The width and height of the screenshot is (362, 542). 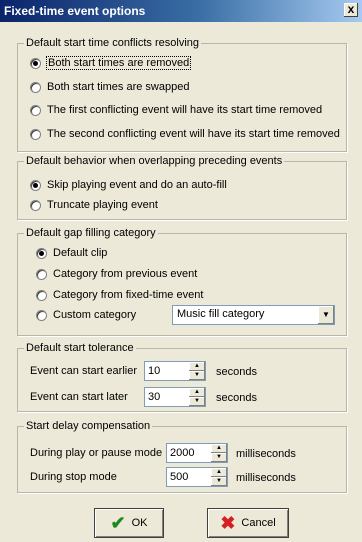 What do you see at coordinates (118, 522) in the screenshot?
I see `checkmark-icon: ✔` at bounding box center [118, 522].